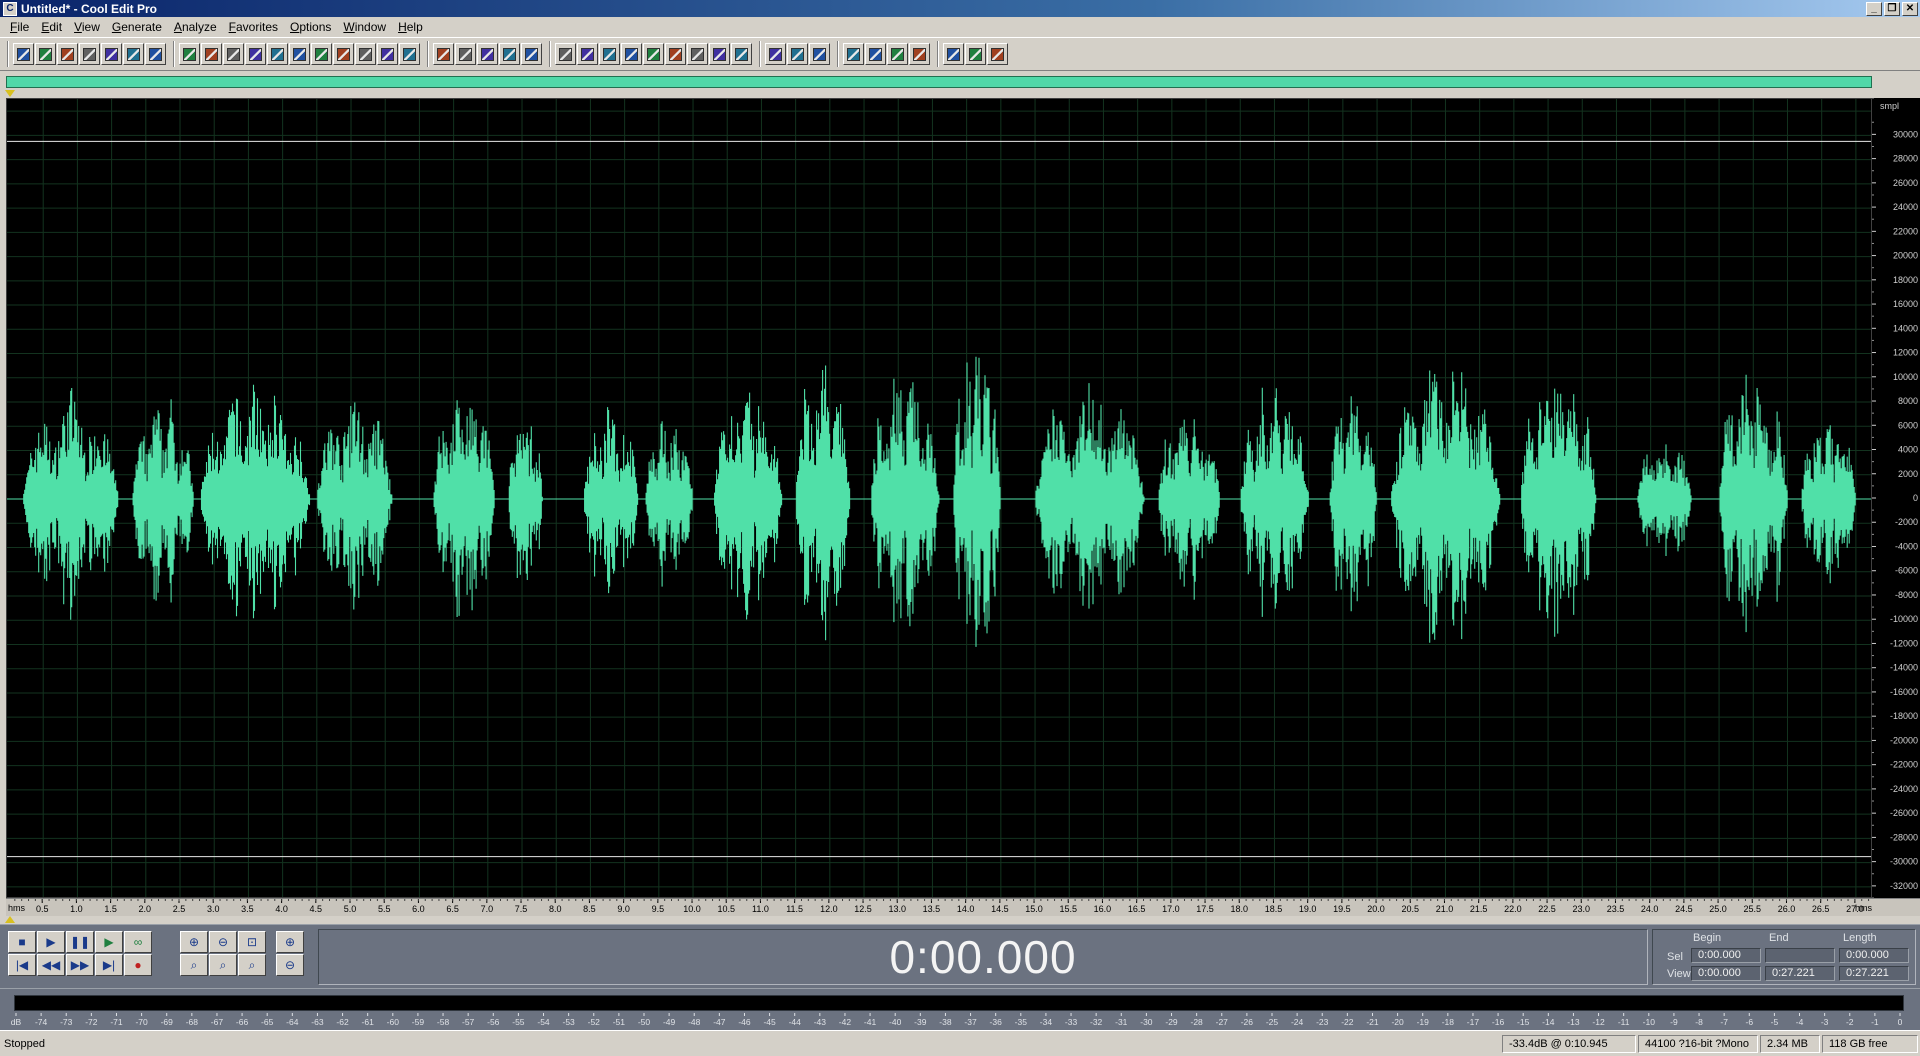 The width and height of the screenshot is (1920, 1056). I want to click on zoom-in-horizontal-button: ⊕, so click(194, 942).